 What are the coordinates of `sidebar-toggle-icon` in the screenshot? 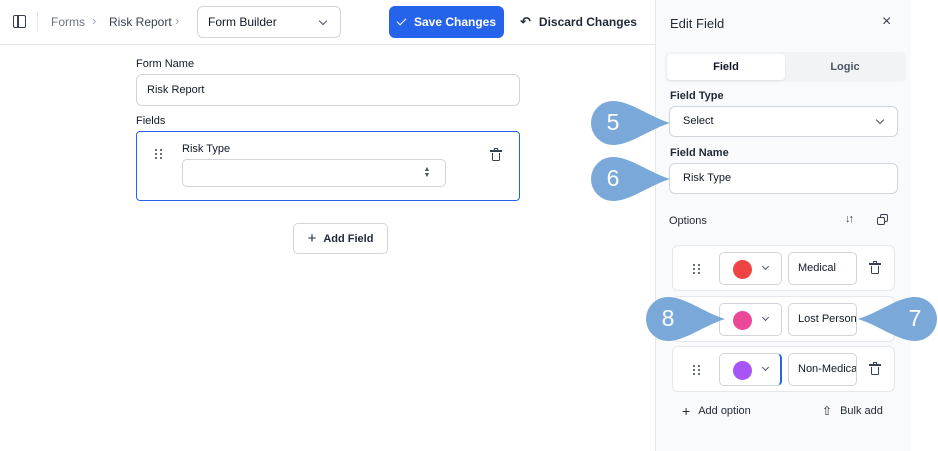 It's located at (19, 21).